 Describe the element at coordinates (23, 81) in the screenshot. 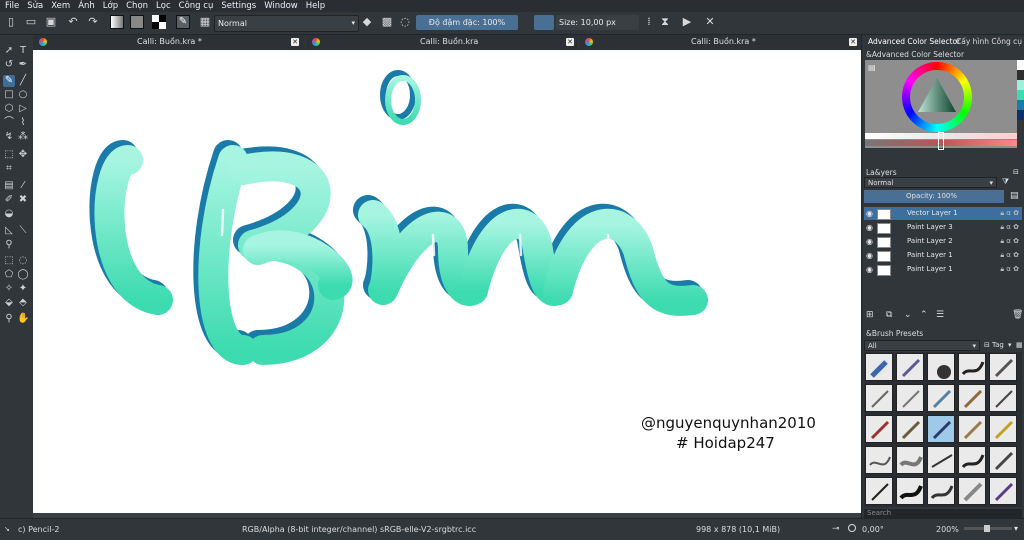

I see `line-tool-icon: ╱` at that location.